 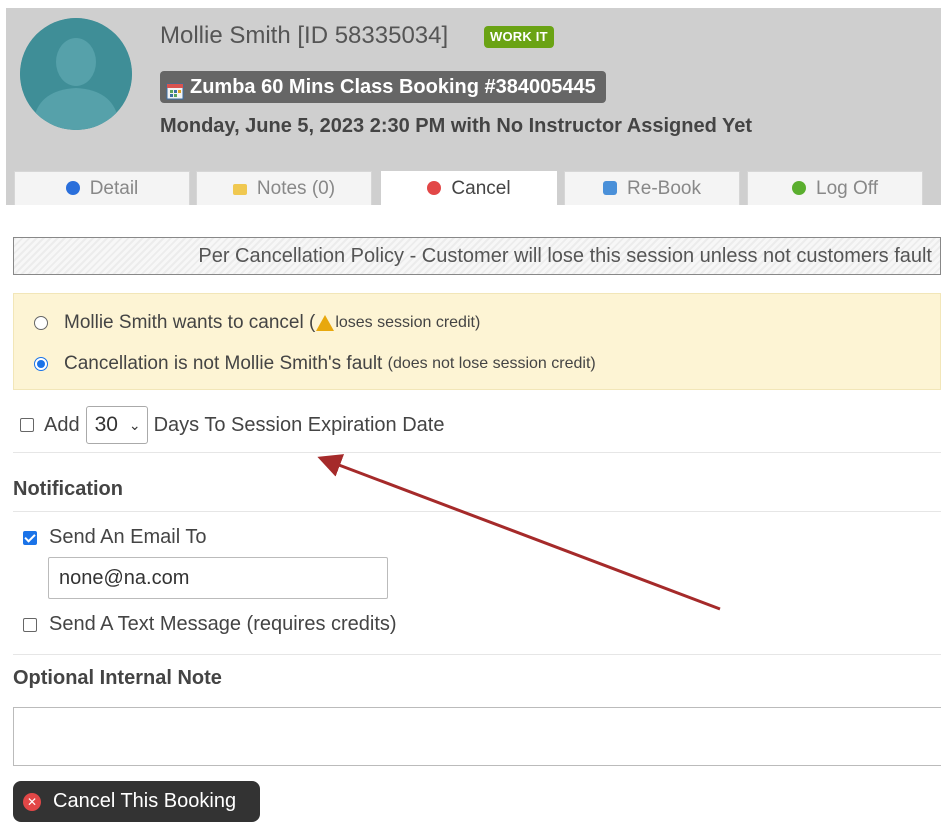 I want to click on tab-logoff: Log Off, so click(x=835, y=188).